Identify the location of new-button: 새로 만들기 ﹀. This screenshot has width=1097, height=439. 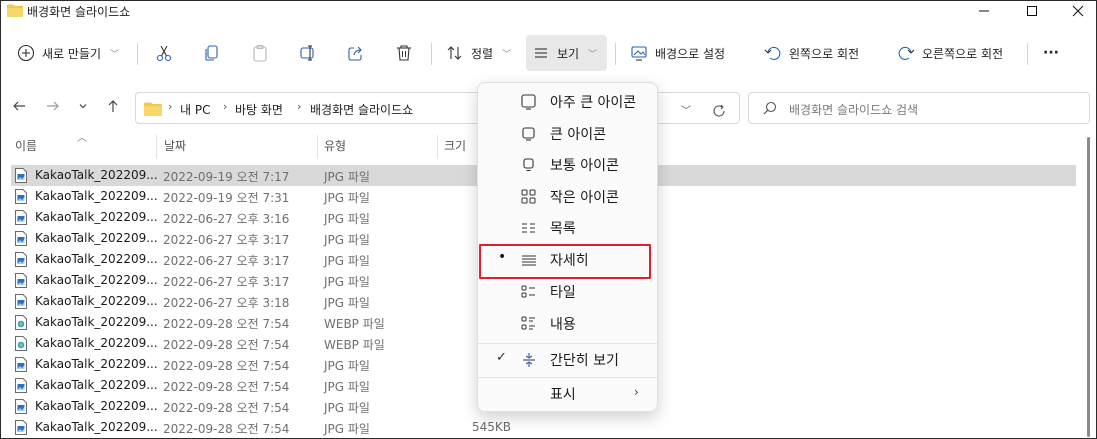
(68, 53).